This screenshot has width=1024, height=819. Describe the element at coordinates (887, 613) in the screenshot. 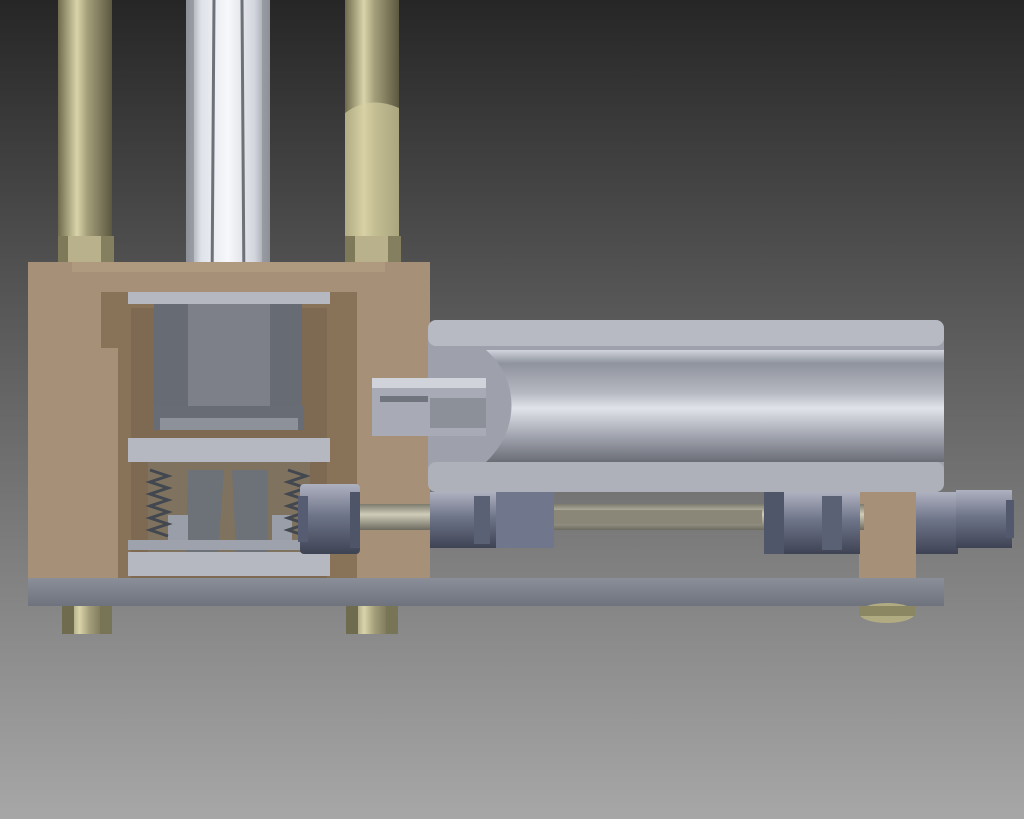

I see `foot-right` at that location.